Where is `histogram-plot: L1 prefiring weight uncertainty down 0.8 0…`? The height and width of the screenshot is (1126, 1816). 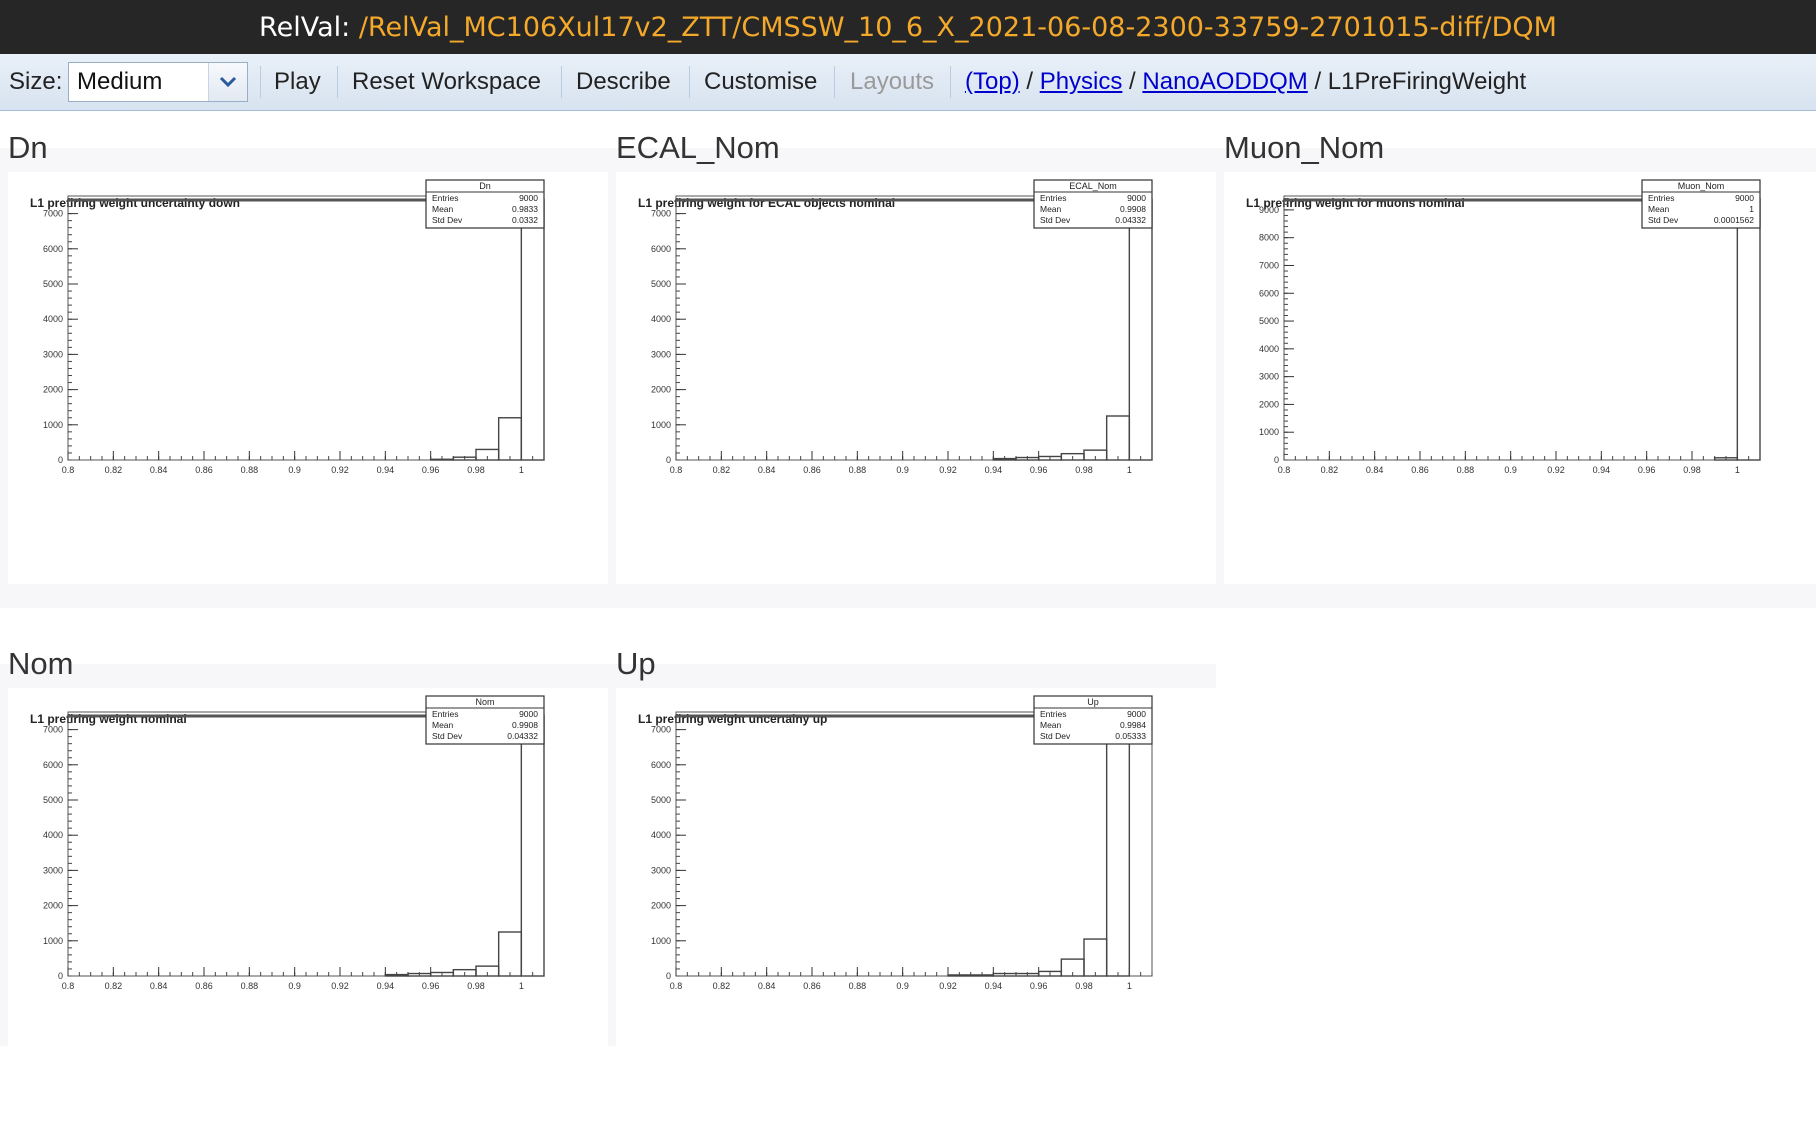
histogram-plot: L1 prefiring weight uncertainty down 0.8 0… is located at coordinates (308, 378).